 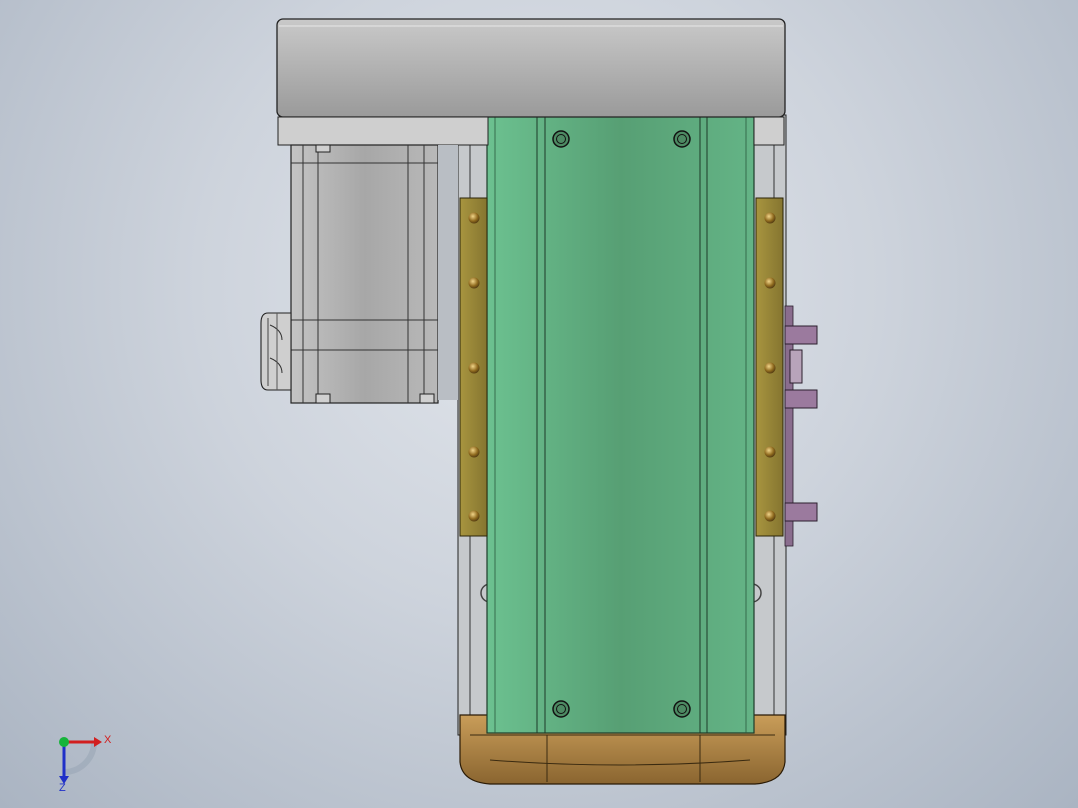 I want to click on motor-connector, so click(x=276, y=351).